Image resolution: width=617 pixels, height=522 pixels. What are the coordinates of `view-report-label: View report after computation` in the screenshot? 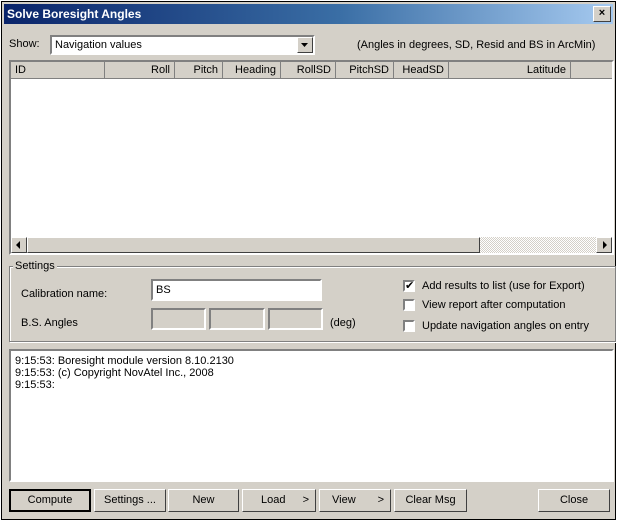 It's located at (493, 305).